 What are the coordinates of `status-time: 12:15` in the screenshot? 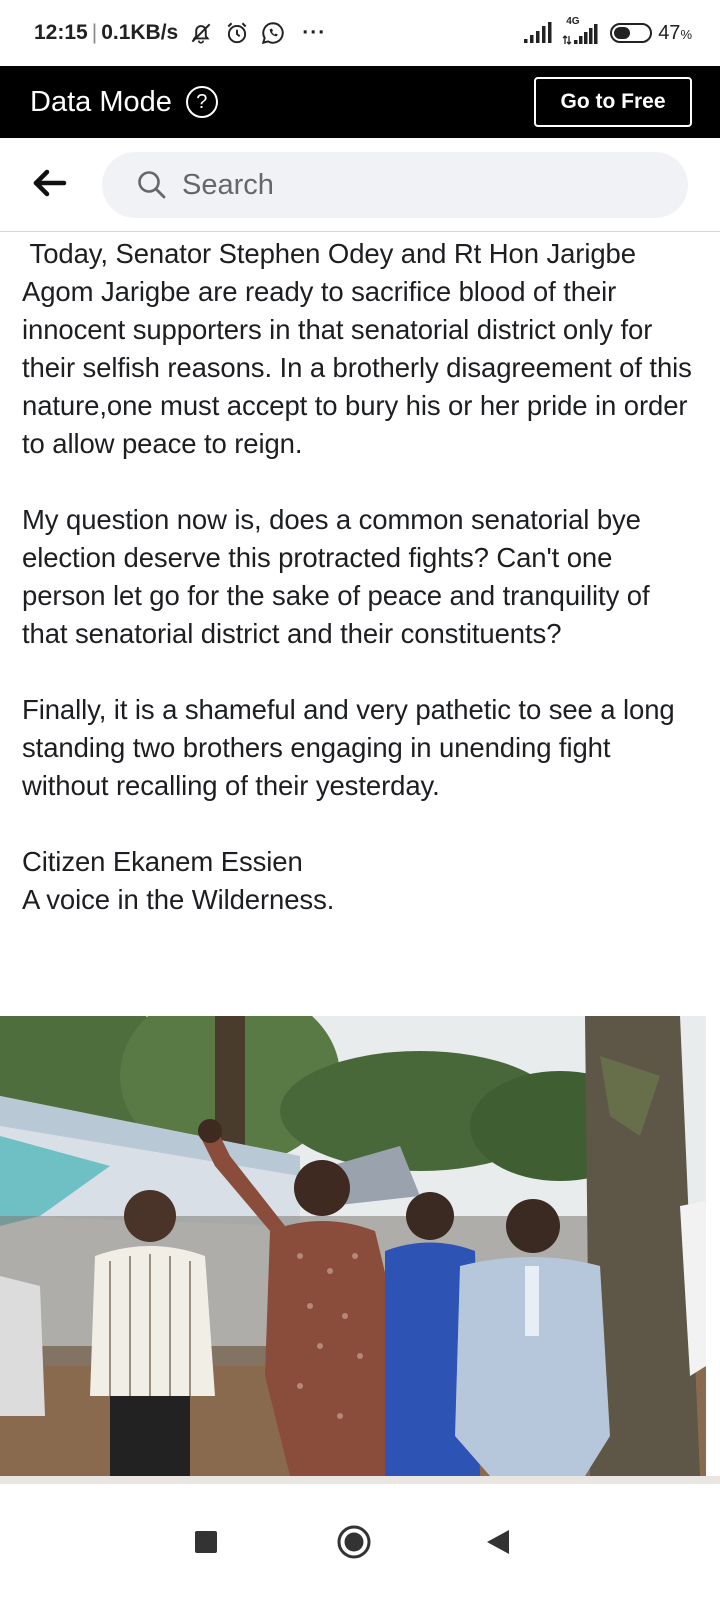 It's located at (61, 32).